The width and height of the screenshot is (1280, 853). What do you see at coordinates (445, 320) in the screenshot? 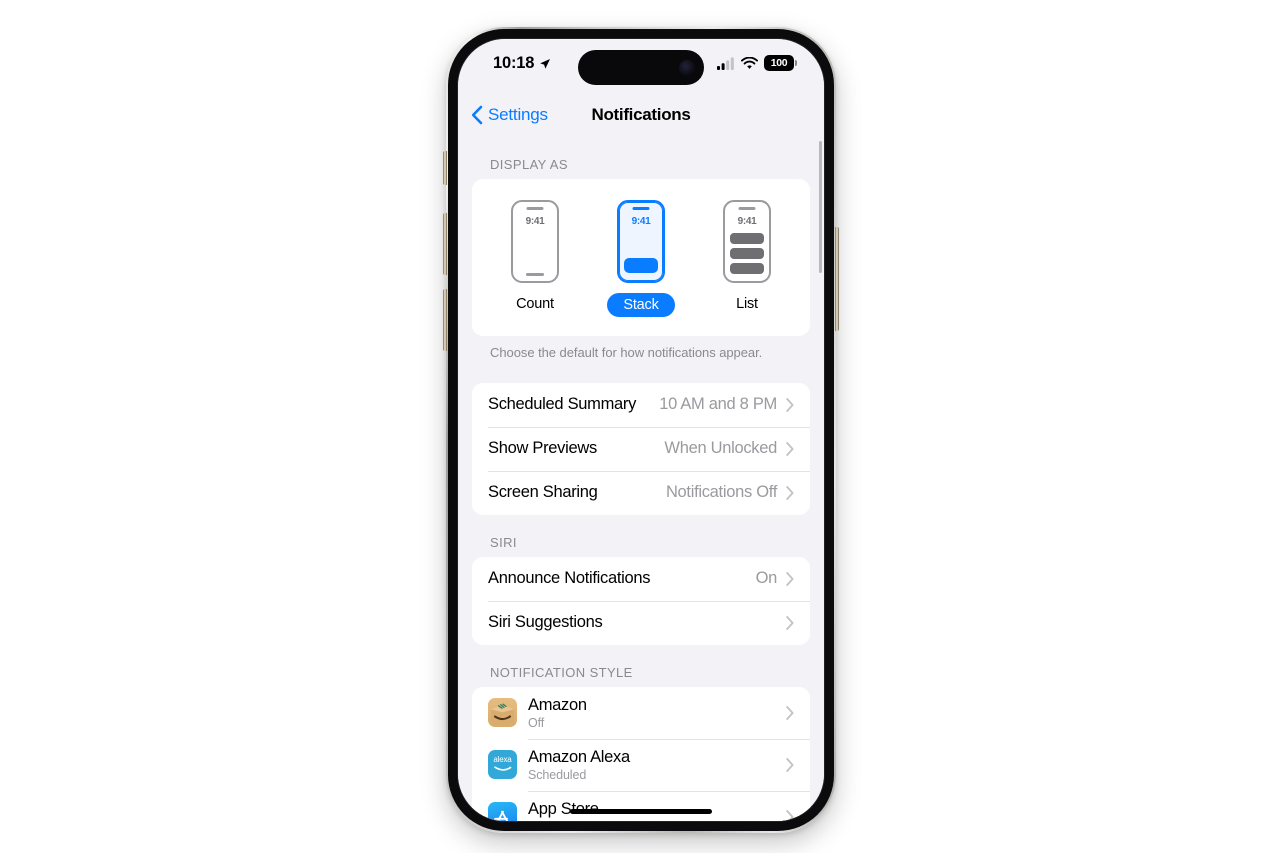
I see `volume-down-button` at bounding box center [445, 320].